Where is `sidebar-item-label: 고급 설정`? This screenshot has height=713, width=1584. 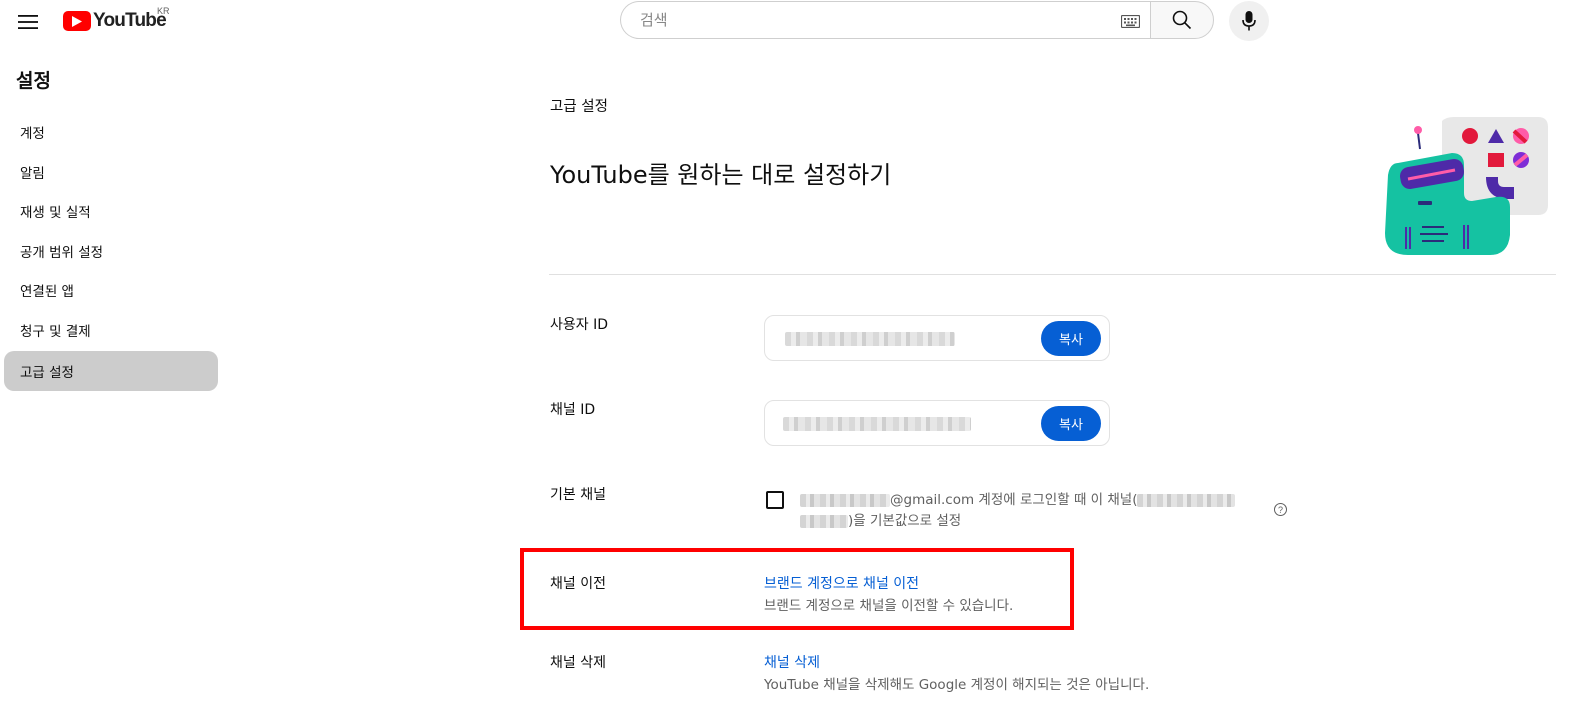
sidebar-item-label: 고급 설정 is located at coordinates (47, 373).